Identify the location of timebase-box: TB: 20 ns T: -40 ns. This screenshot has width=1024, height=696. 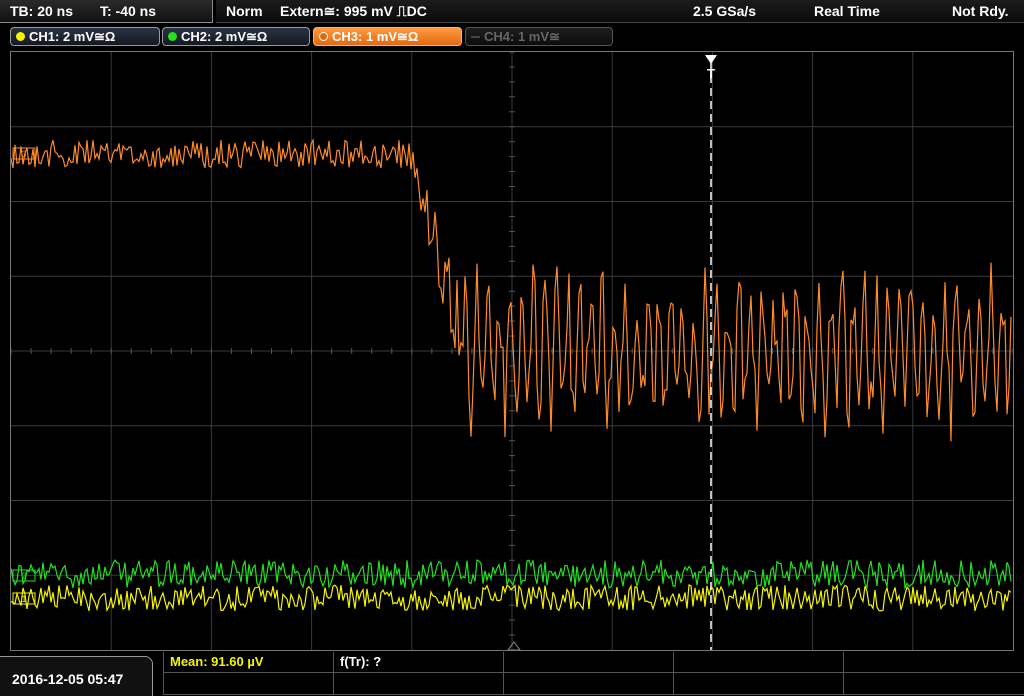
(106, 11).